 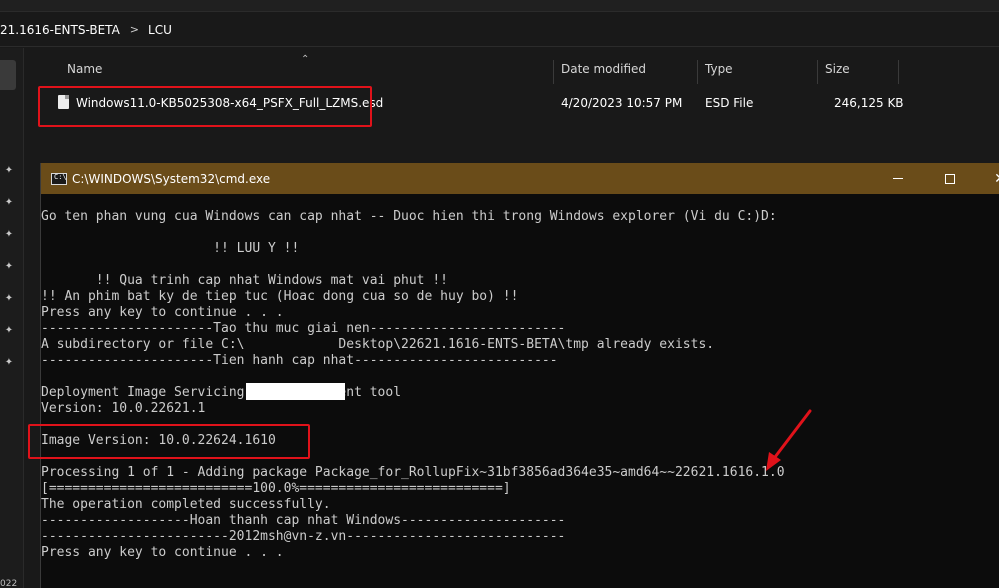 I want to click on maximize-icon, so click(x=950, y=178).